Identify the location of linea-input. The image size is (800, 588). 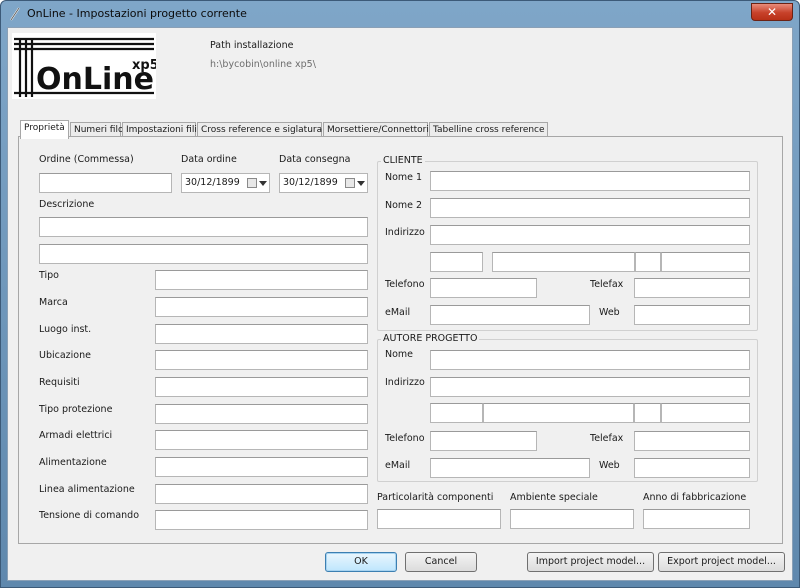
(261, 494).